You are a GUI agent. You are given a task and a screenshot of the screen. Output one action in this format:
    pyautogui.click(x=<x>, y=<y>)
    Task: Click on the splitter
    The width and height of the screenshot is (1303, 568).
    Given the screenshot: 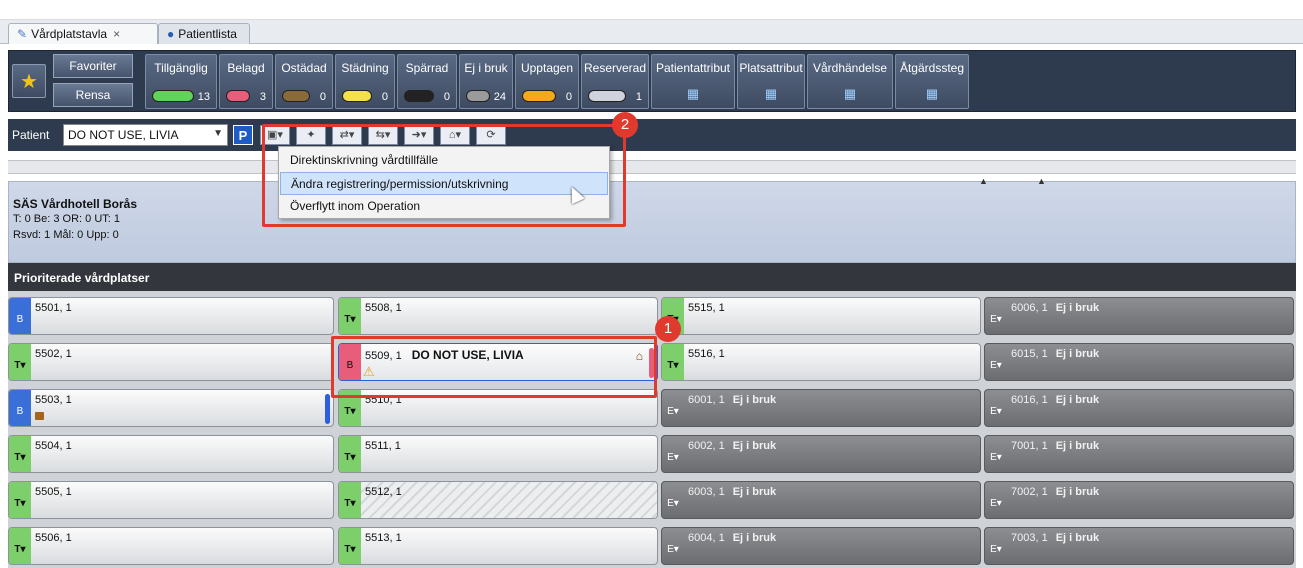 What is the action you would take?
    pyautogui.click(x=652, y=167)
    